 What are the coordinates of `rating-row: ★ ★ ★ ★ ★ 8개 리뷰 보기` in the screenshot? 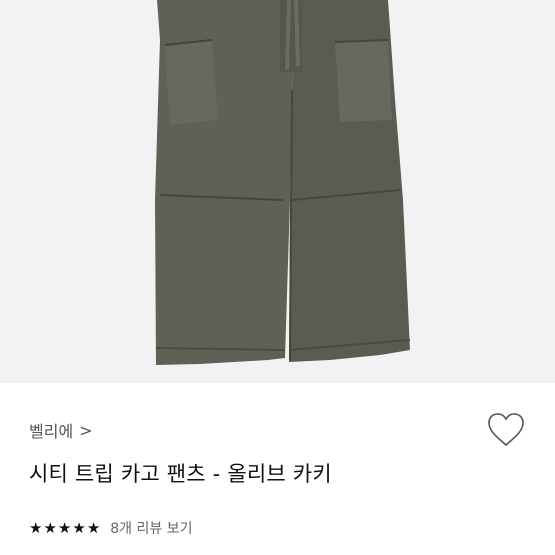 It's located at (110, 528).